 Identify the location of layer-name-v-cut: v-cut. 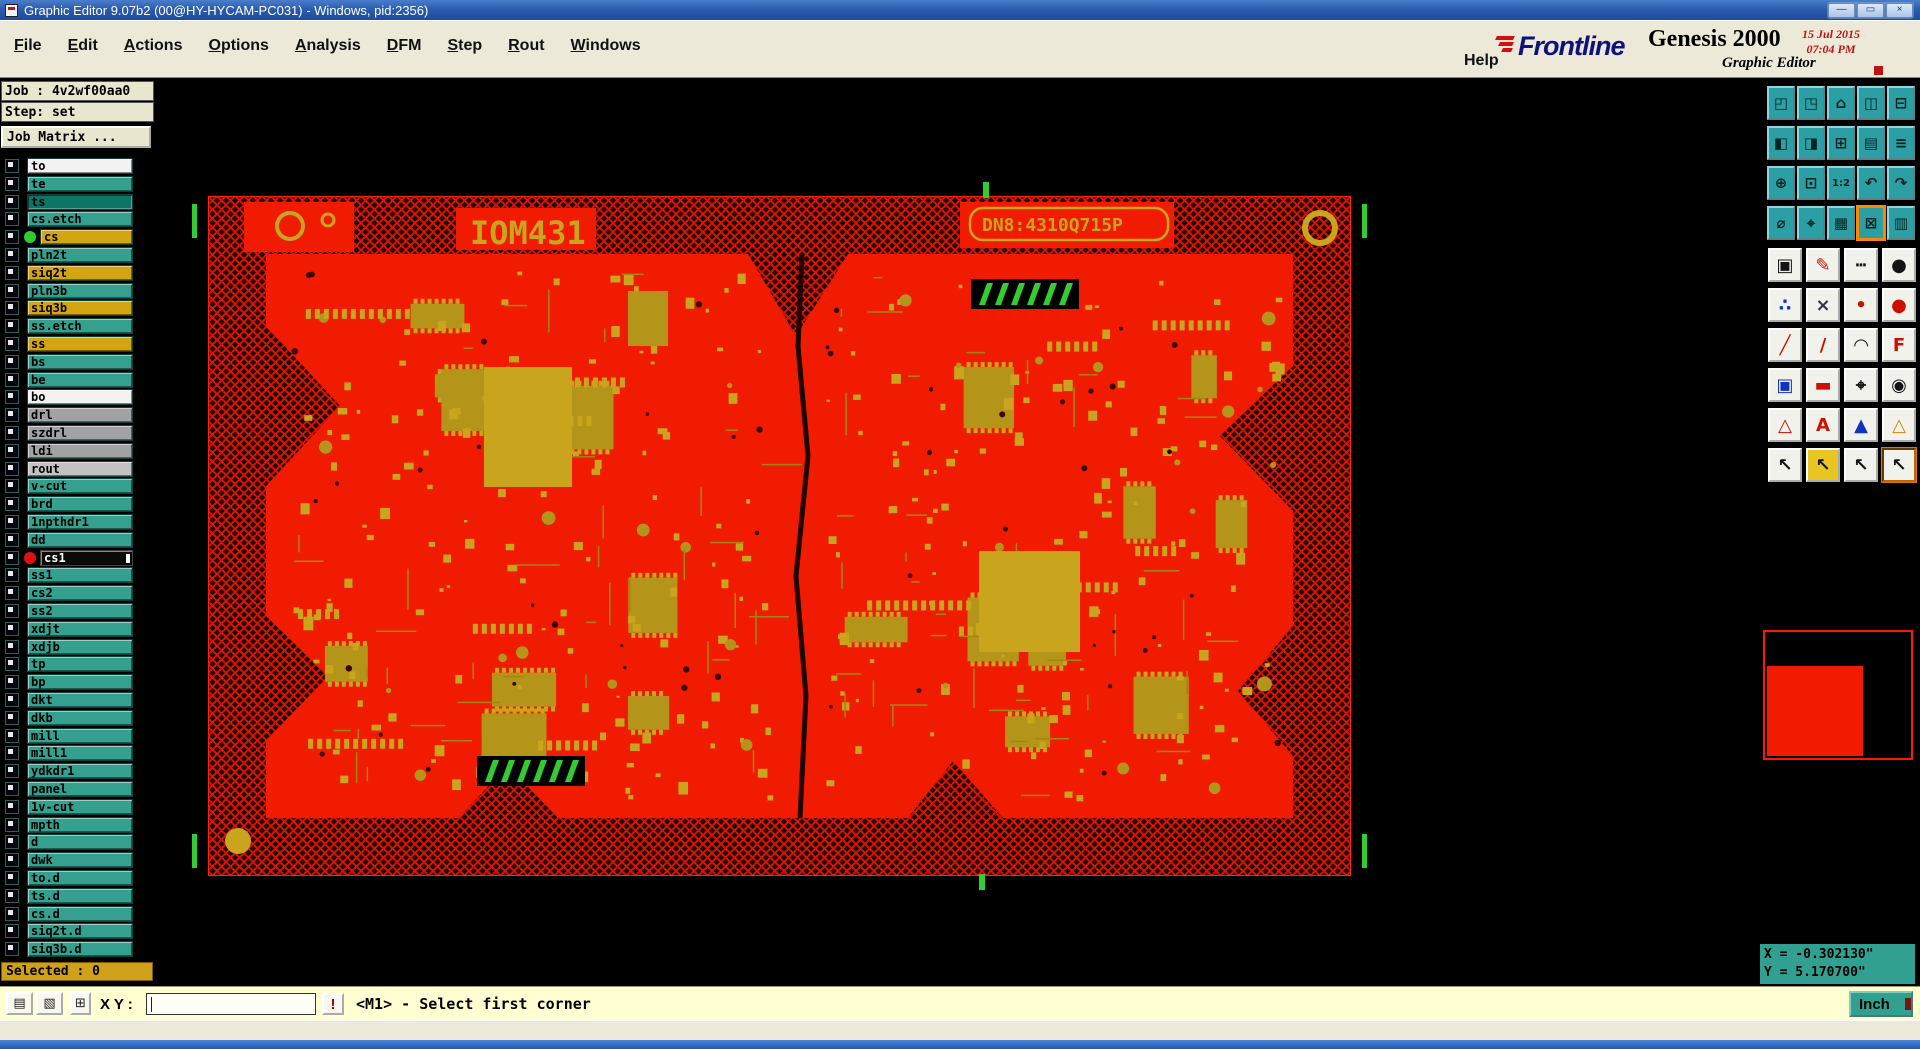
(80, 486).